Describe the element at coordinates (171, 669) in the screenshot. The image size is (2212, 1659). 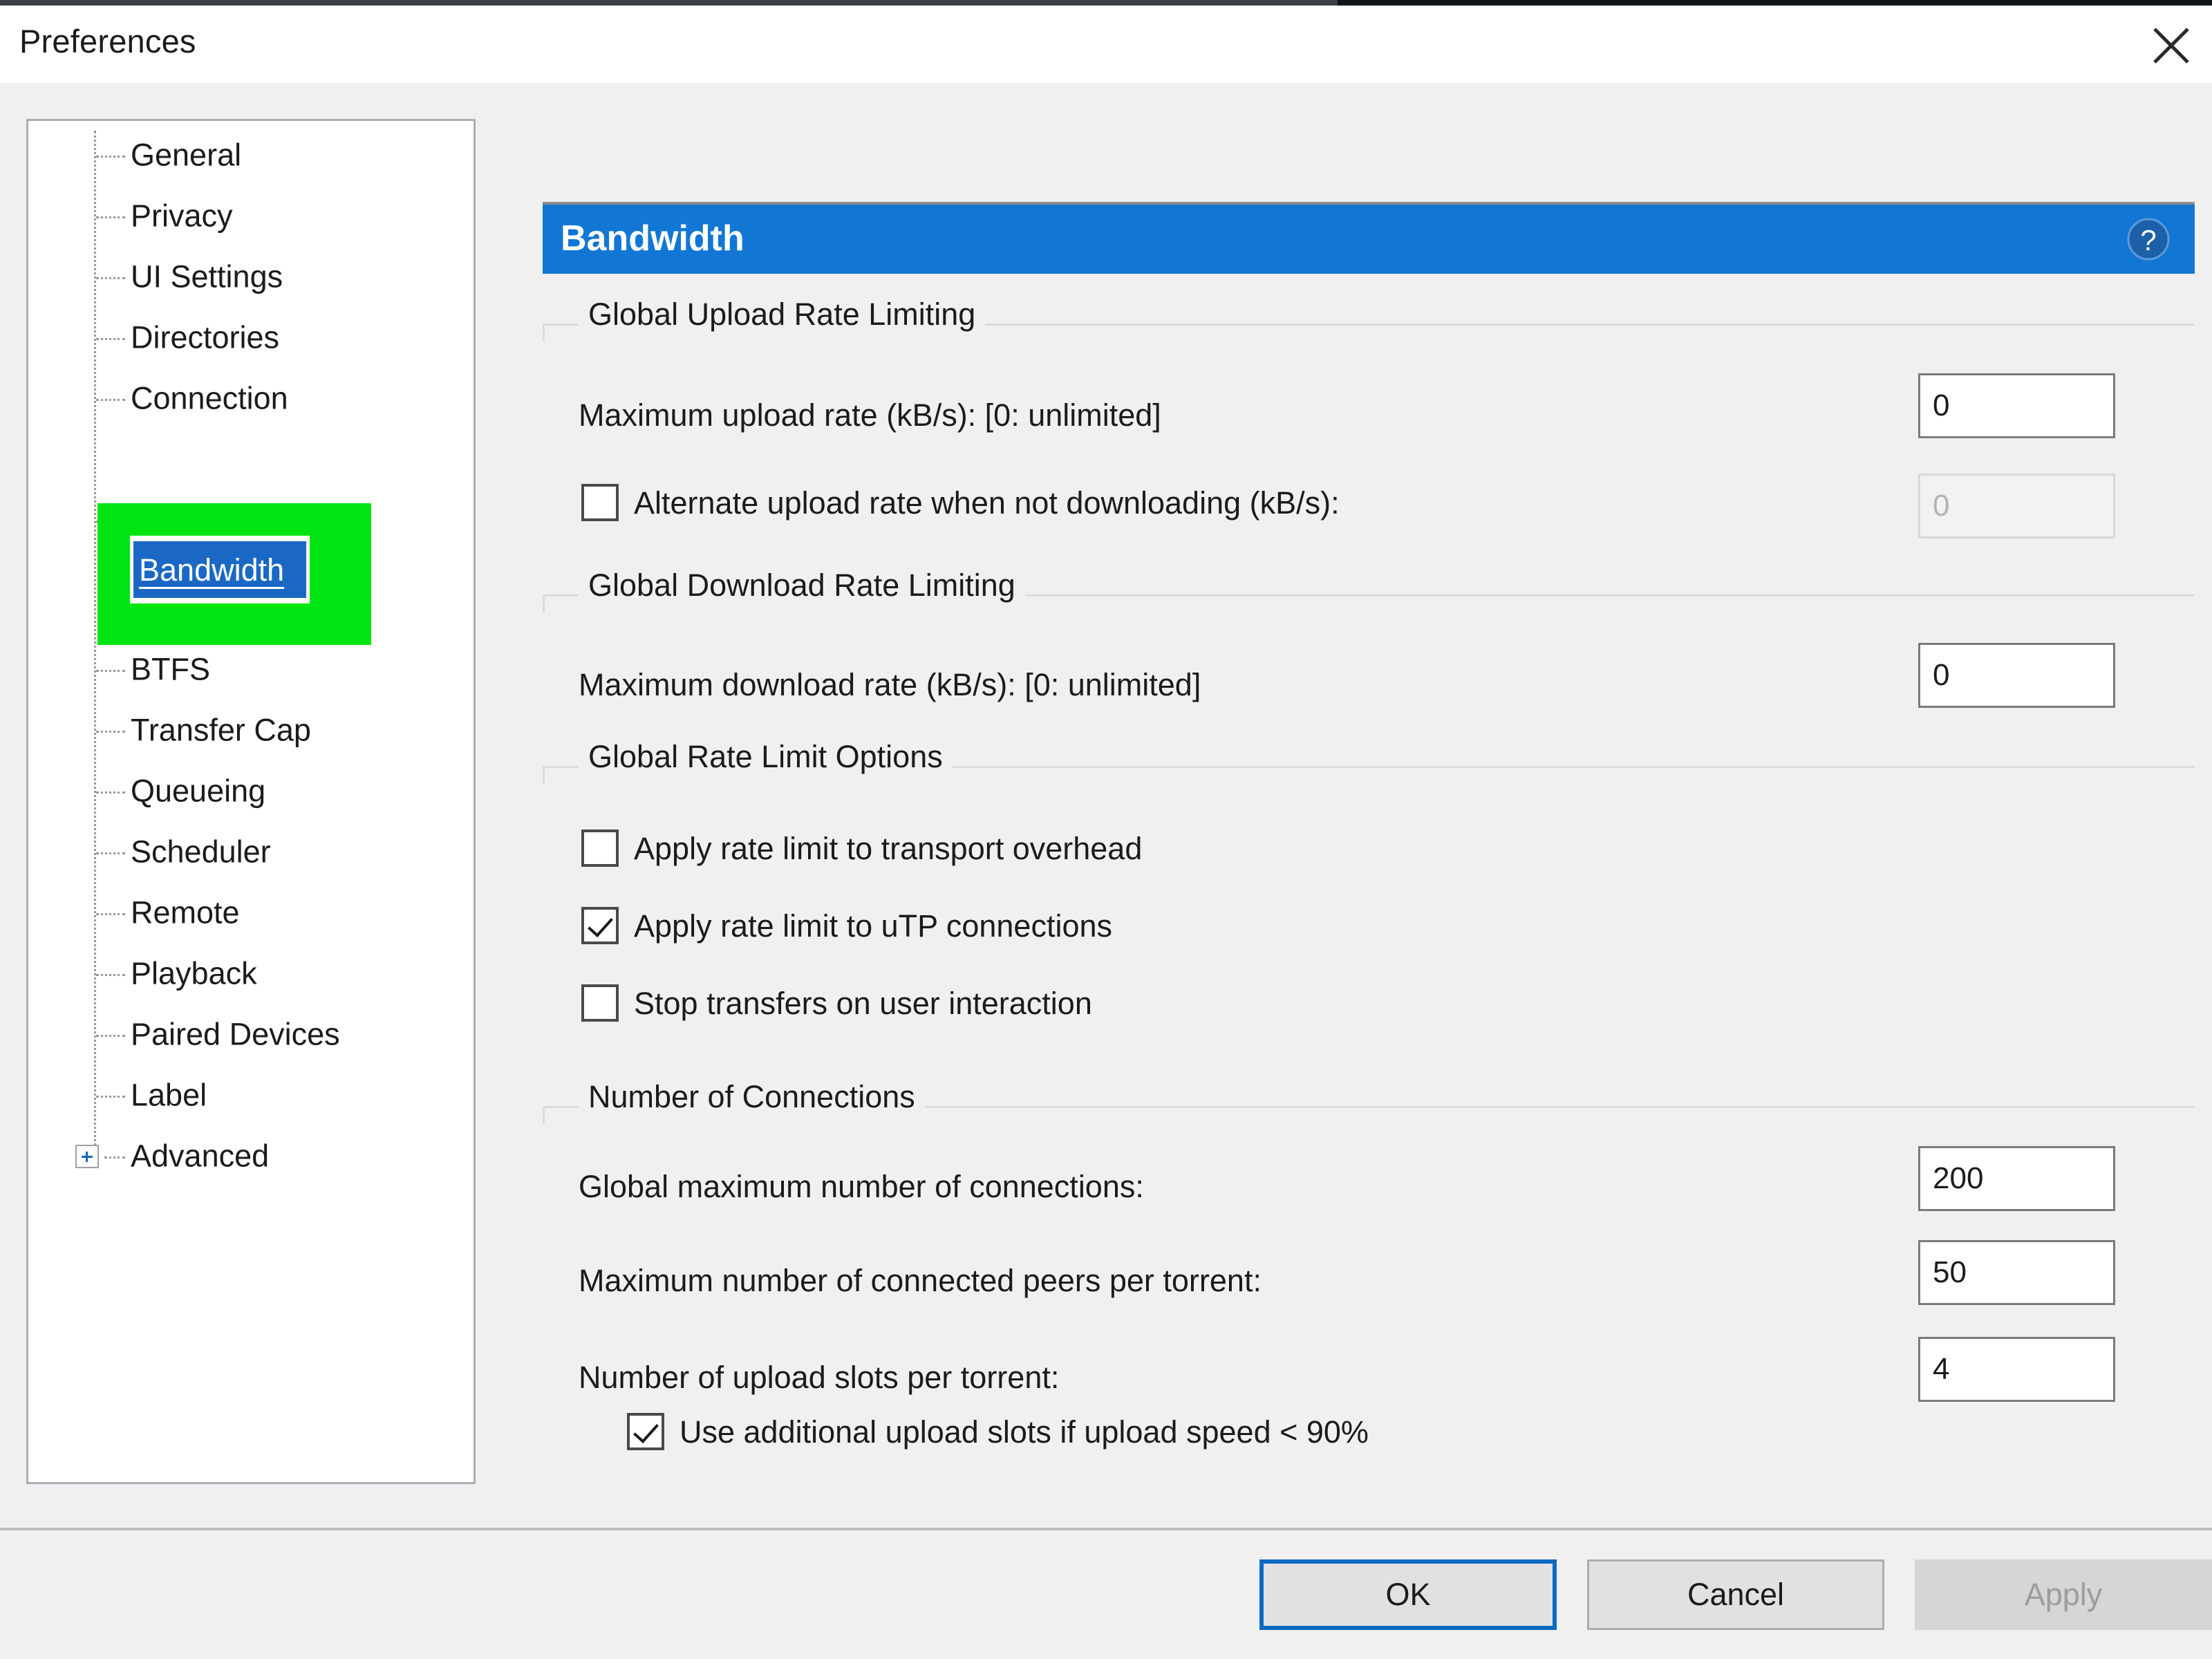
I see `sidebar-item-label: BTFS` at that location.